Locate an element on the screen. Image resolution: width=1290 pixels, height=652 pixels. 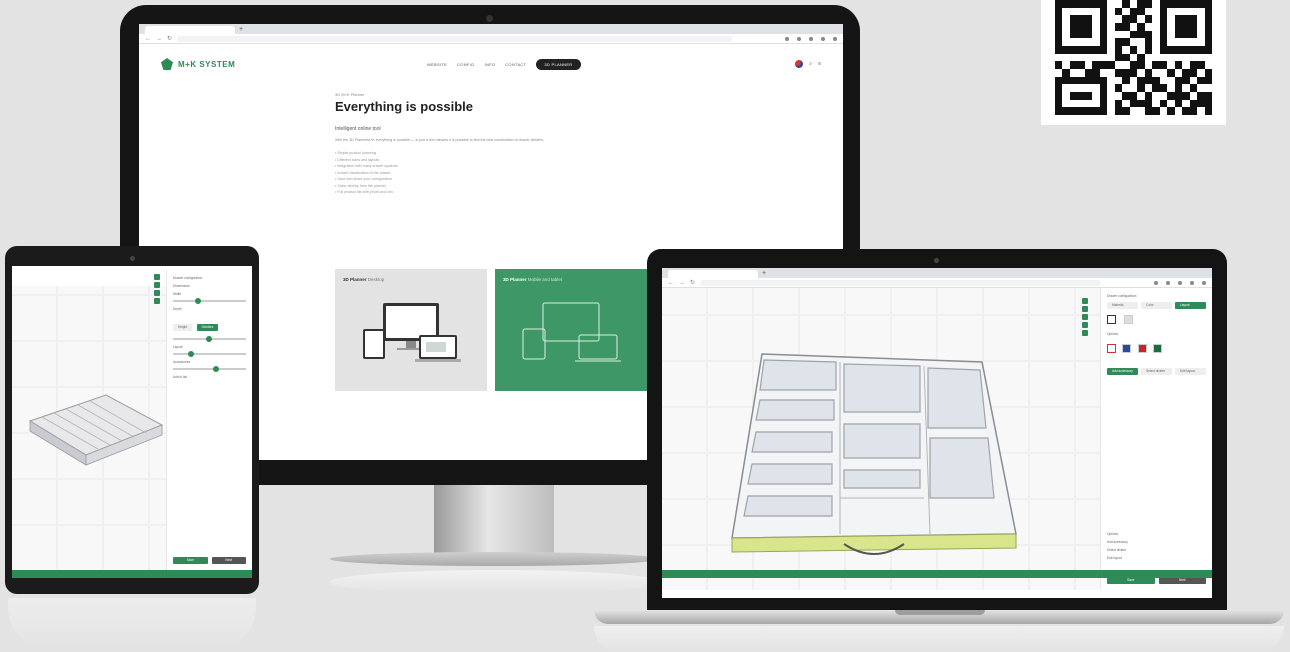
panel-label: Accessories is located at coordinates (182, 362).